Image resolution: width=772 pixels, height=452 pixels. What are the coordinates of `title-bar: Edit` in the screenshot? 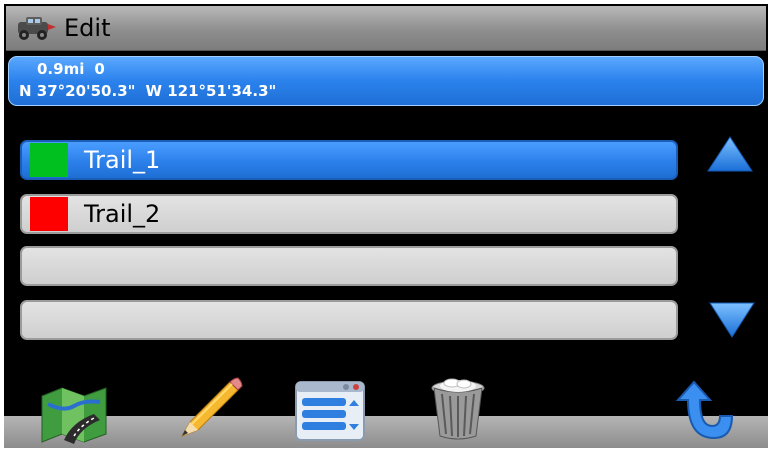 It's located at (386, 28).